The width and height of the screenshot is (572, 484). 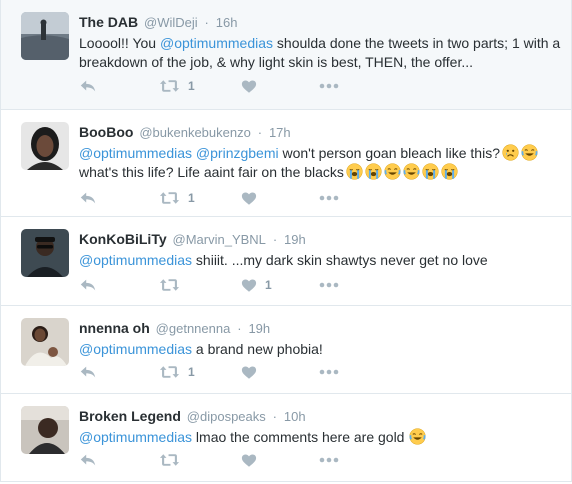 What do you see at coordinates (510, 152) in the screenshot?
I see `crying-emoji-icon` at bounding box center [510, 152].